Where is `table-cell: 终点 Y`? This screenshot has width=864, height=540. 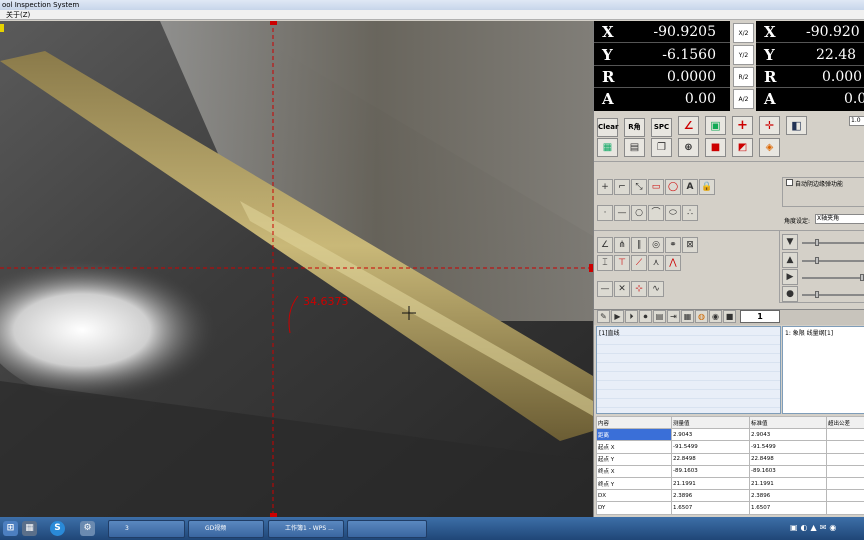 table-cell: 终点 Y is located at coordinates (634, 483).